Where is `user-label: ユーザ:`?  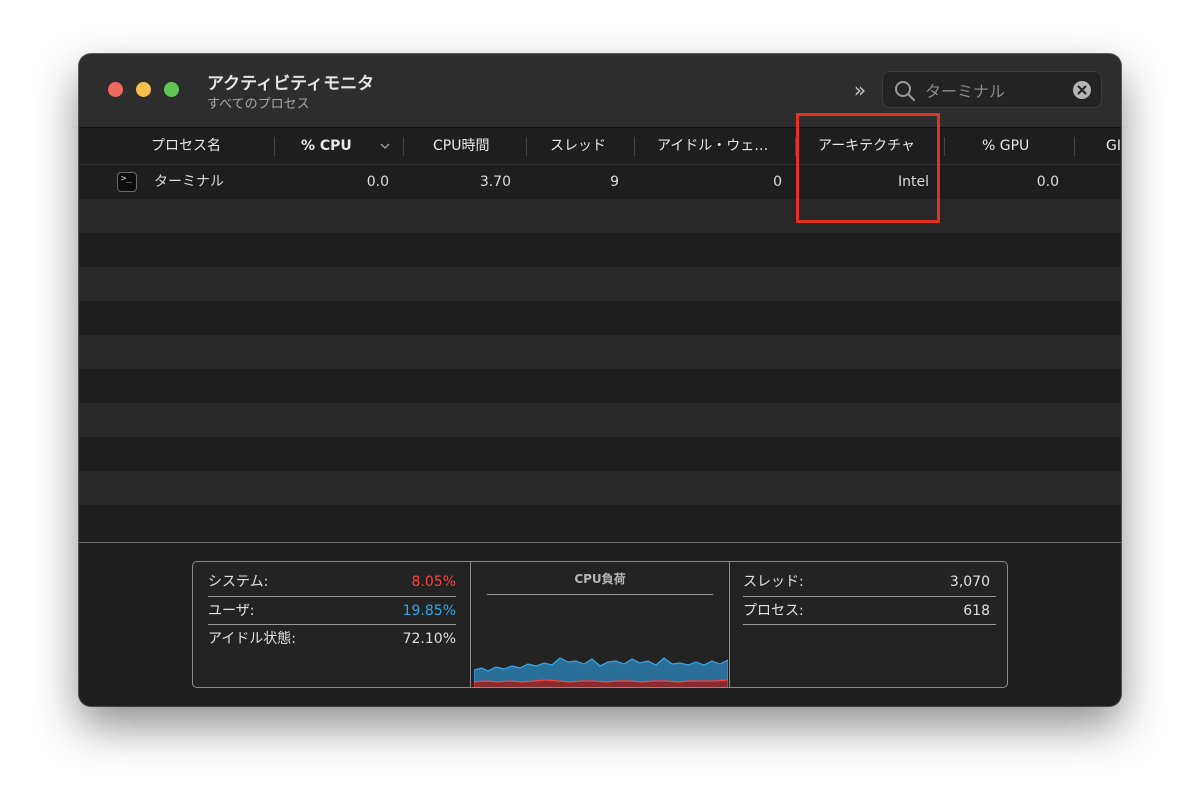
user-label: ユーザ: is located at coordinates (231, 611).